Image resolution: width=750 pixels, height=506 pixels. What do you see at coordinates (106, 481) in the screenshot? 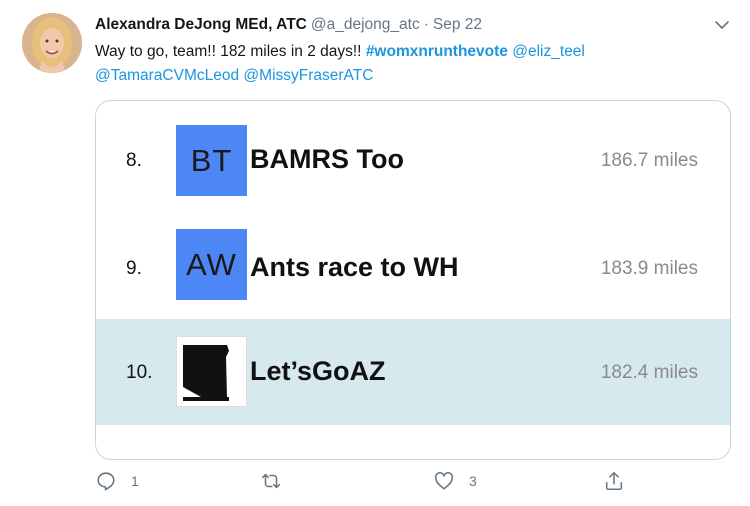
I see `reply-icon` at bounding box center [106, 481].